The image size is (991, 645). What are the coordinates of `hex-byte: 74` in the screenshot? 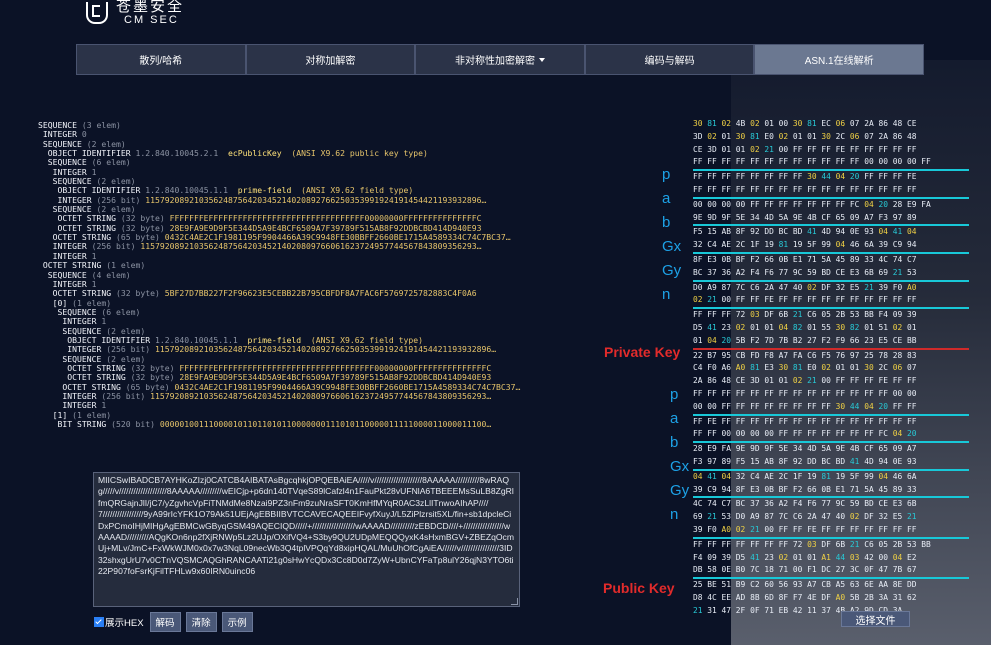 It's located at (899, 259).